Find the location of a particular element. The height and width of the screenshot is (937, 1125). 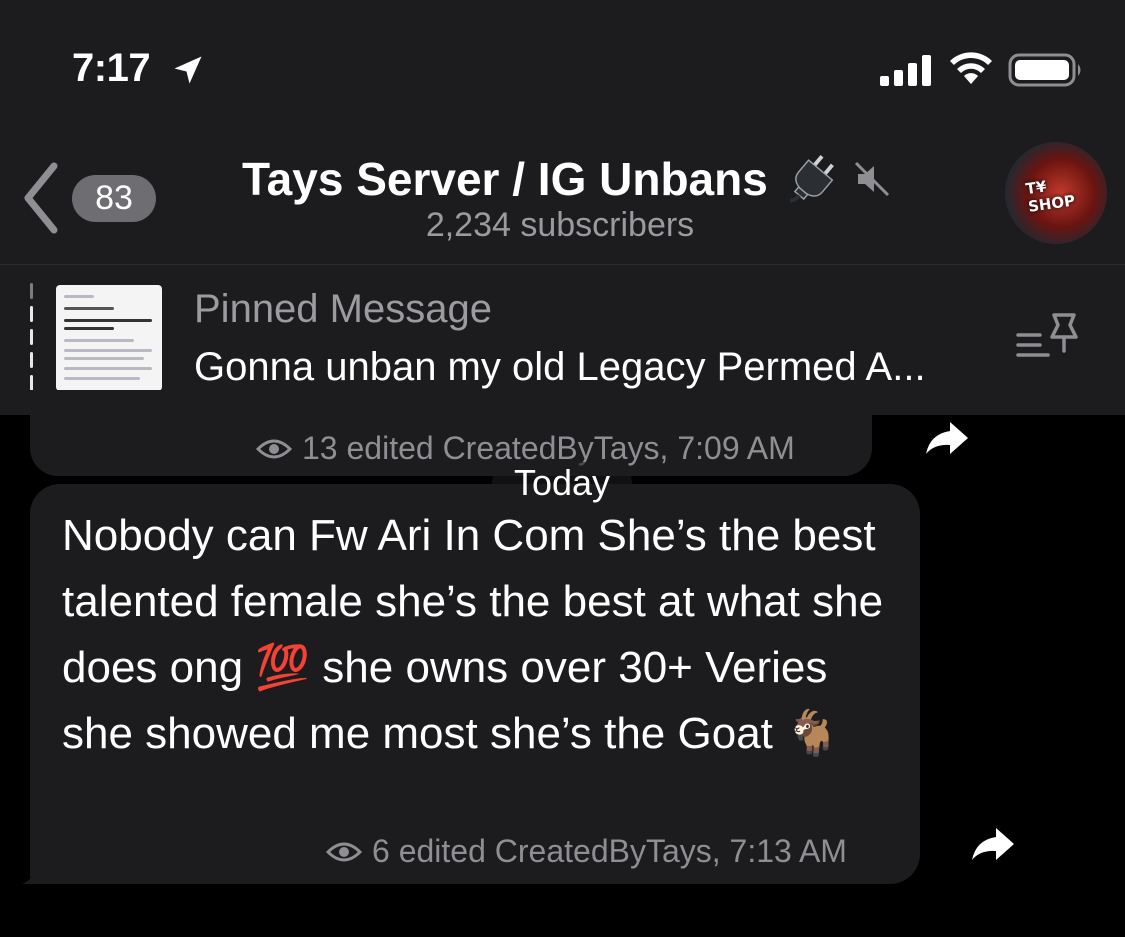

channel-avatar: T¥ SHOP is located at coordinates (1056, 193).